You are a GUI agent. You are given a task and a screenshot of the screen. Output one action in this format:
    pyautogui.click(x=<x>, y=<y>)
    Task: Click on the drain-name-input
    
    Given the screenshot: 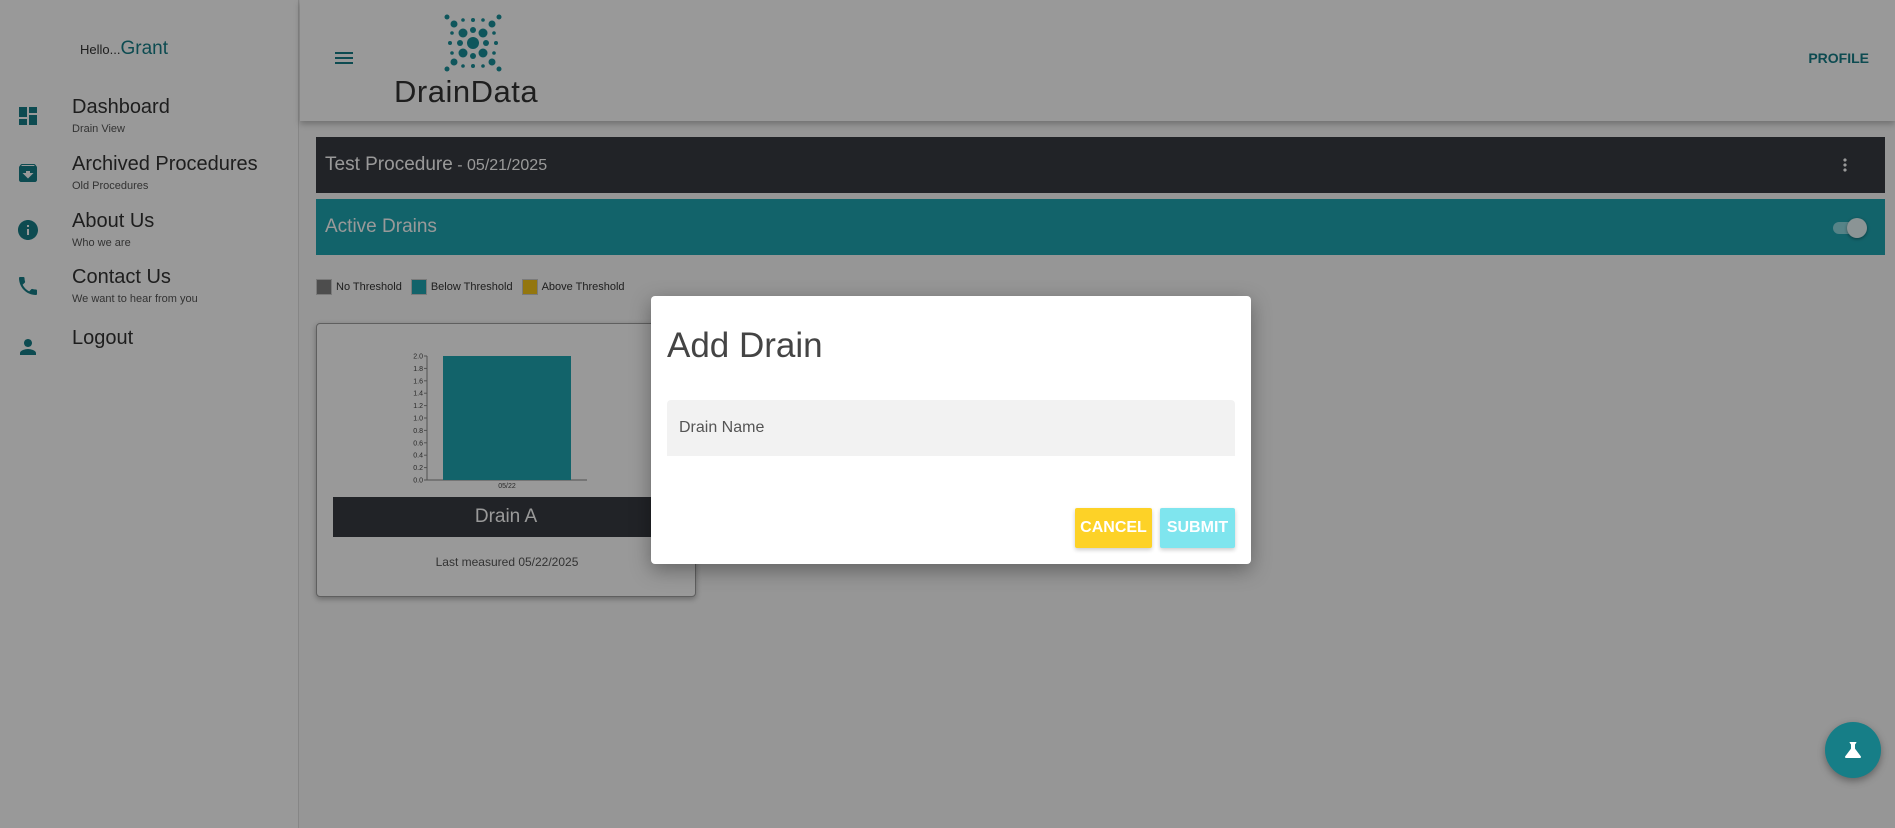 What is the action you would take?
    pyautogui.click(x=951, y=428)
    